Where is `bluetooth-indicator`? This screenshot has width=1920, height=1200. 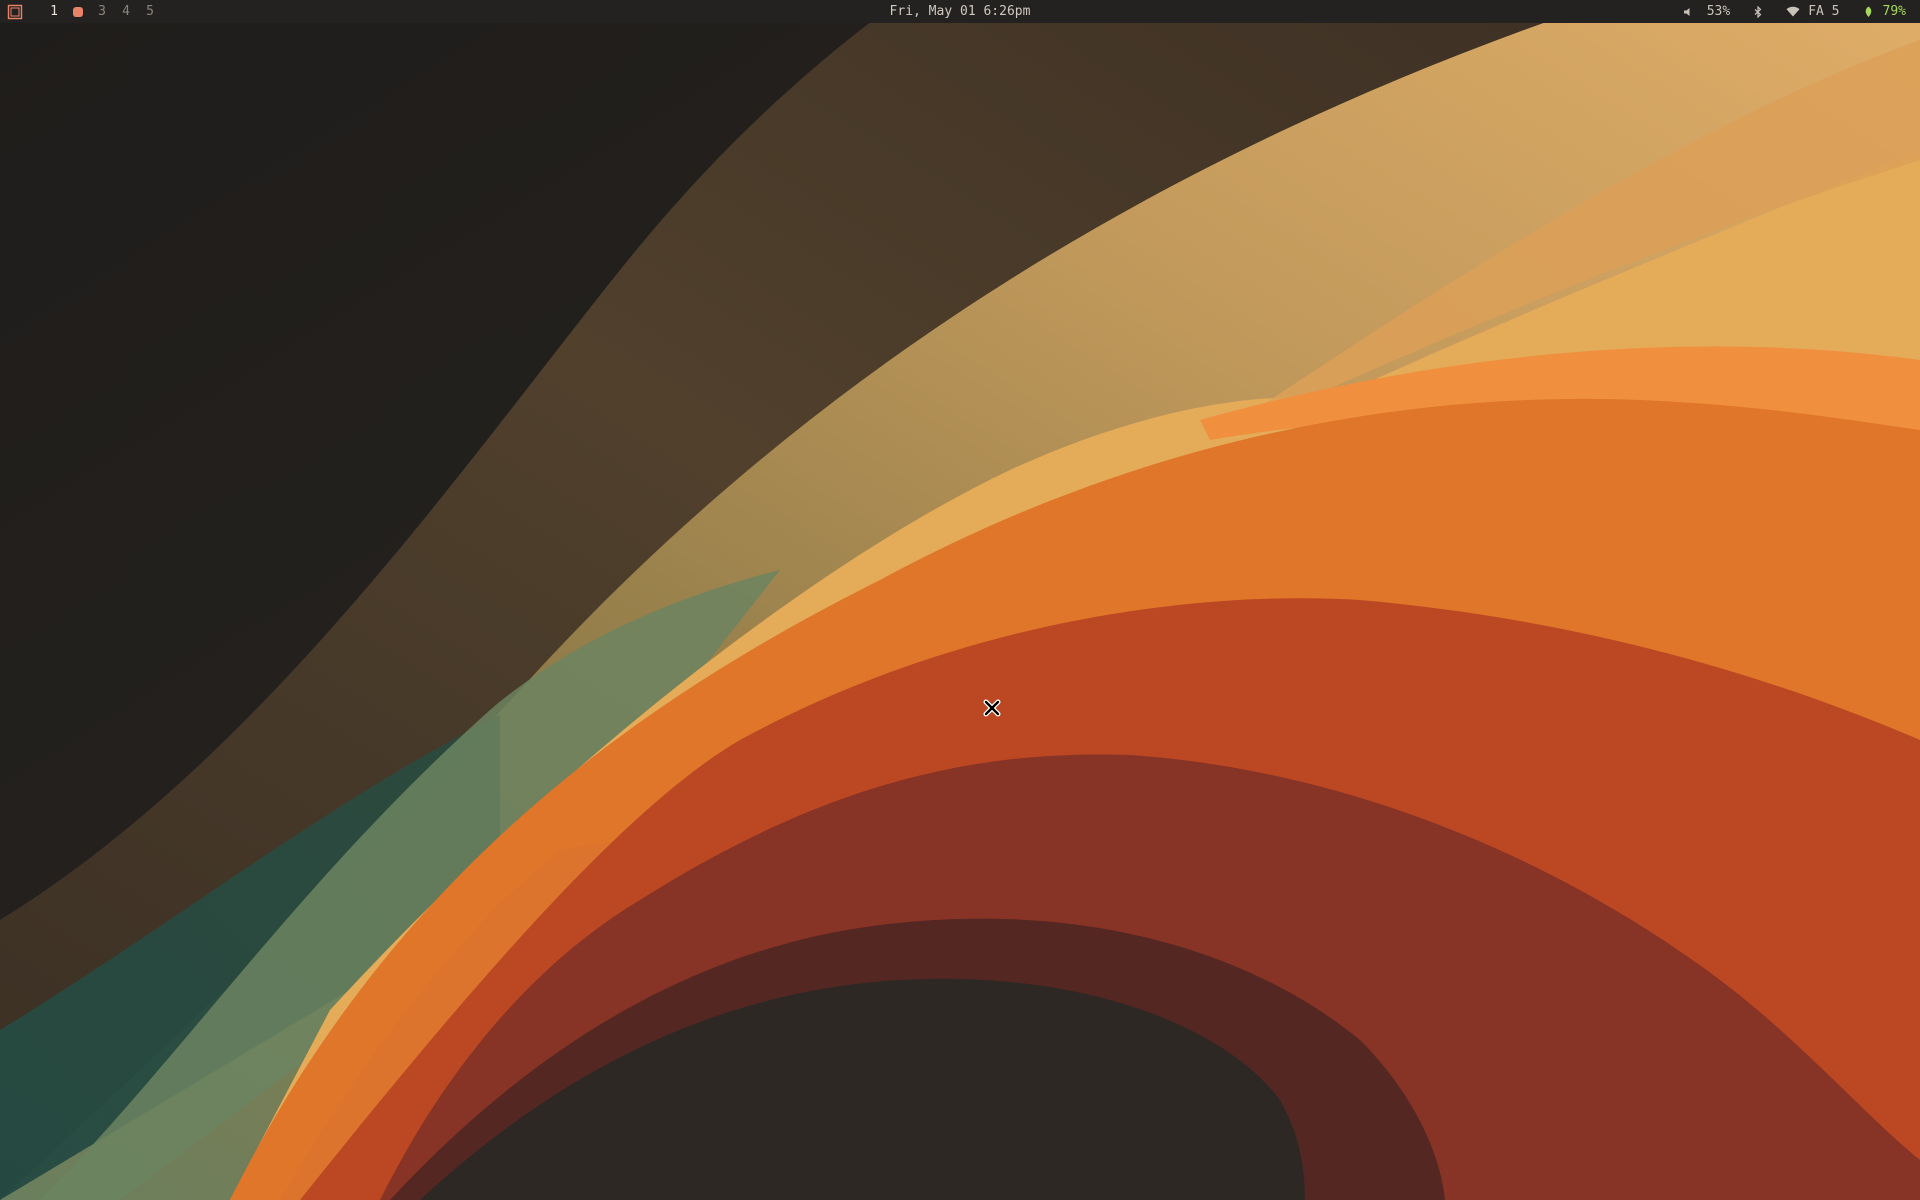 bluetooth-indicator is located at coordinates (1758, 11).